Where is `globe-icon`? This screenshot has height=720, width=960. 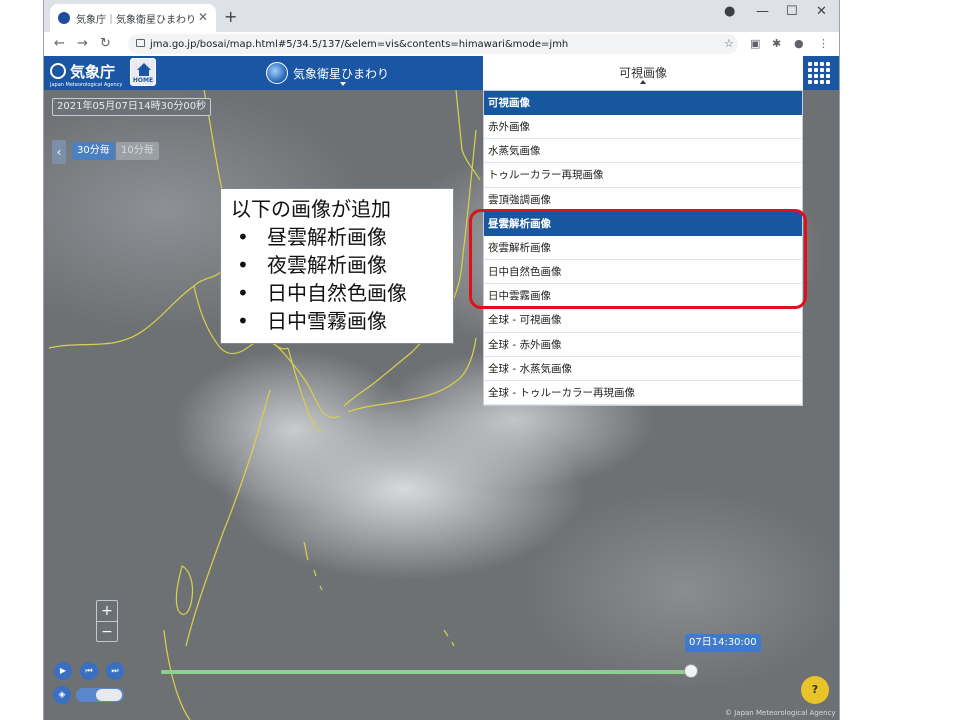
globe-icon is located at coordinates (277, 73).